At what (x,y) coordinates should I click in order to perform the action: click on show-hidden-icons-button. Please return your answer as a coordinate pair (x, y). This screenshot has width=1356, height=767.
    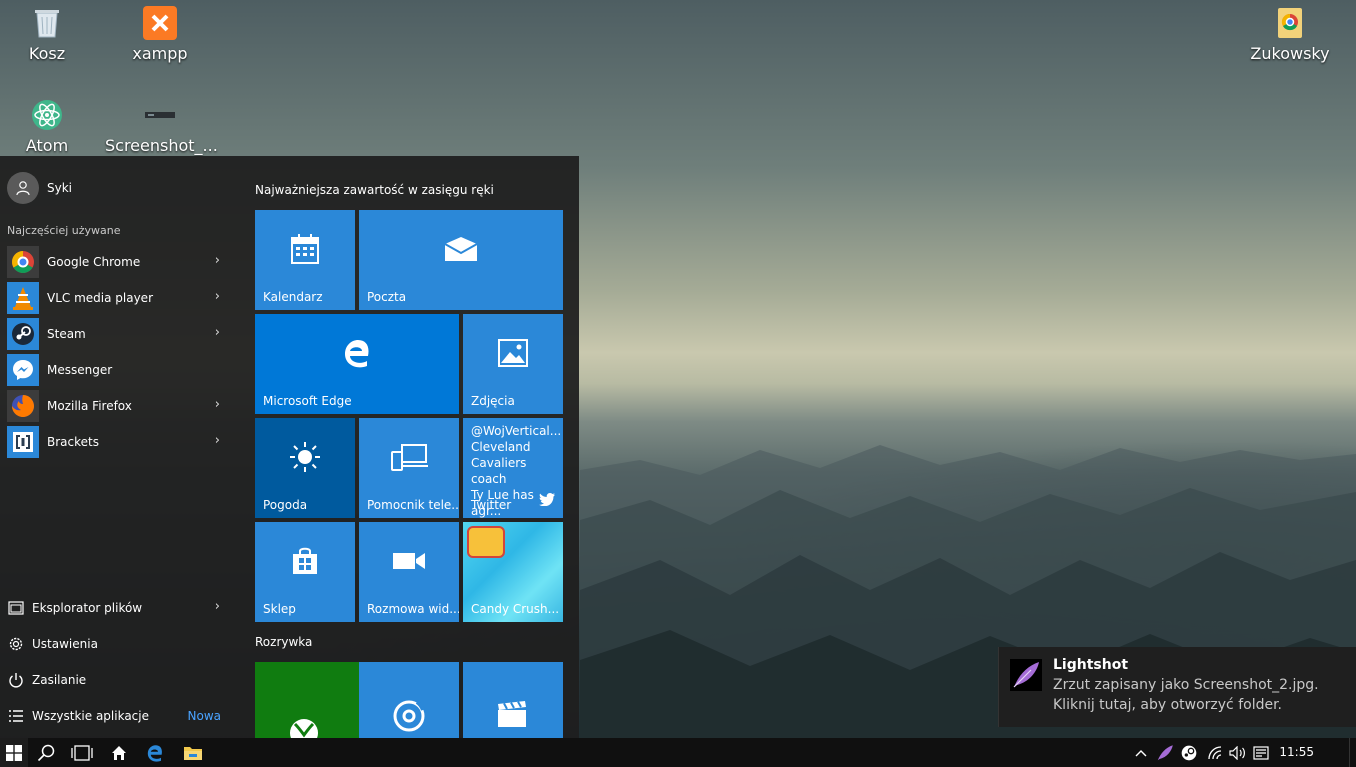
    Looking at the image, I should click on (1141, 752).